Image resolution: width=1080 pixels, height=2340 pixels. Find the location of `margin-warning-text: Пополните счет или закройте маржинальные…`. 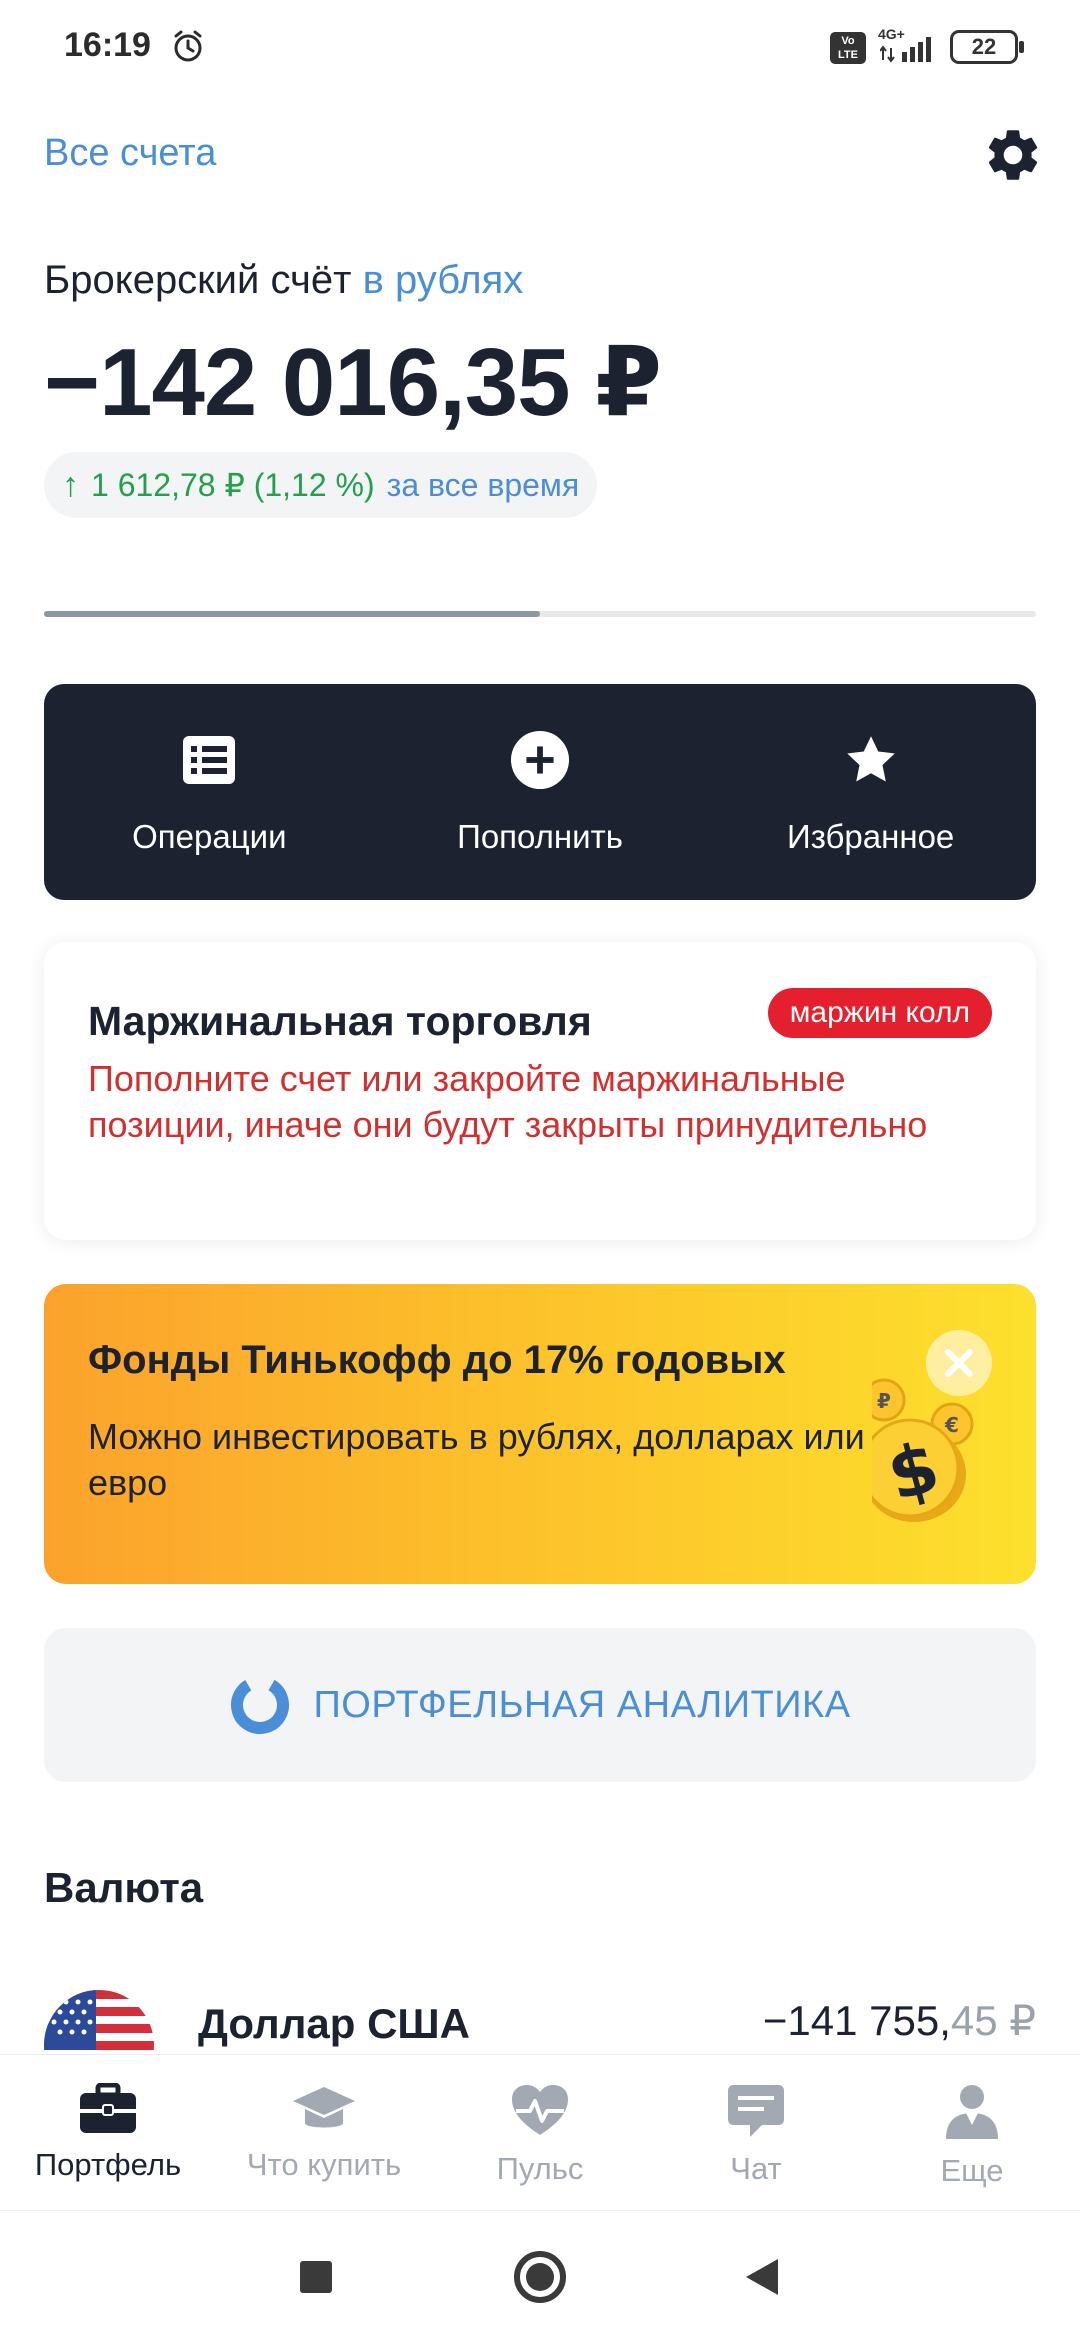

margin-warning-text: Пополните счет или закройте маржинальные… is located at coordinates (508, 1101).